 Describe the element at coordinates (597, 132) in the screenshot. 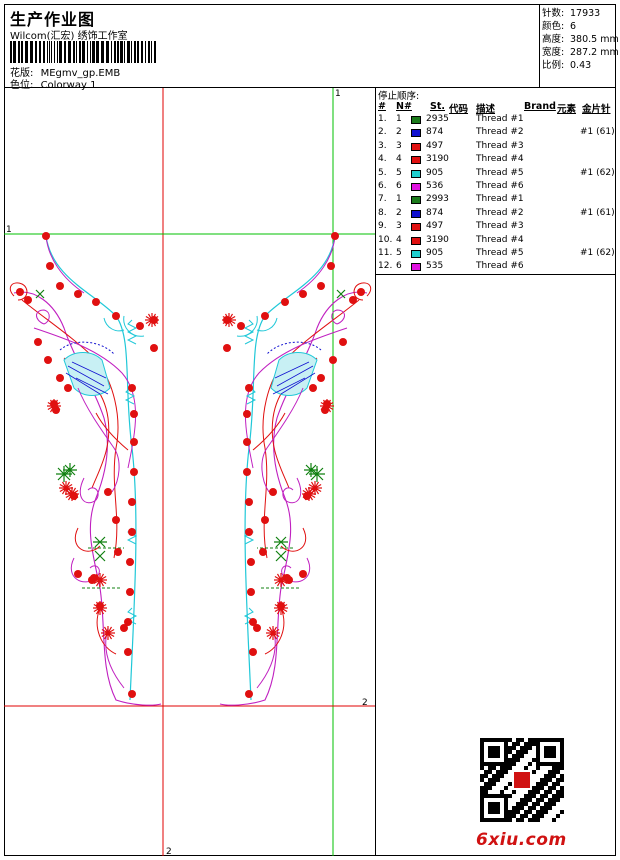

I see `cell-sequin: #1 (61)` at that location.